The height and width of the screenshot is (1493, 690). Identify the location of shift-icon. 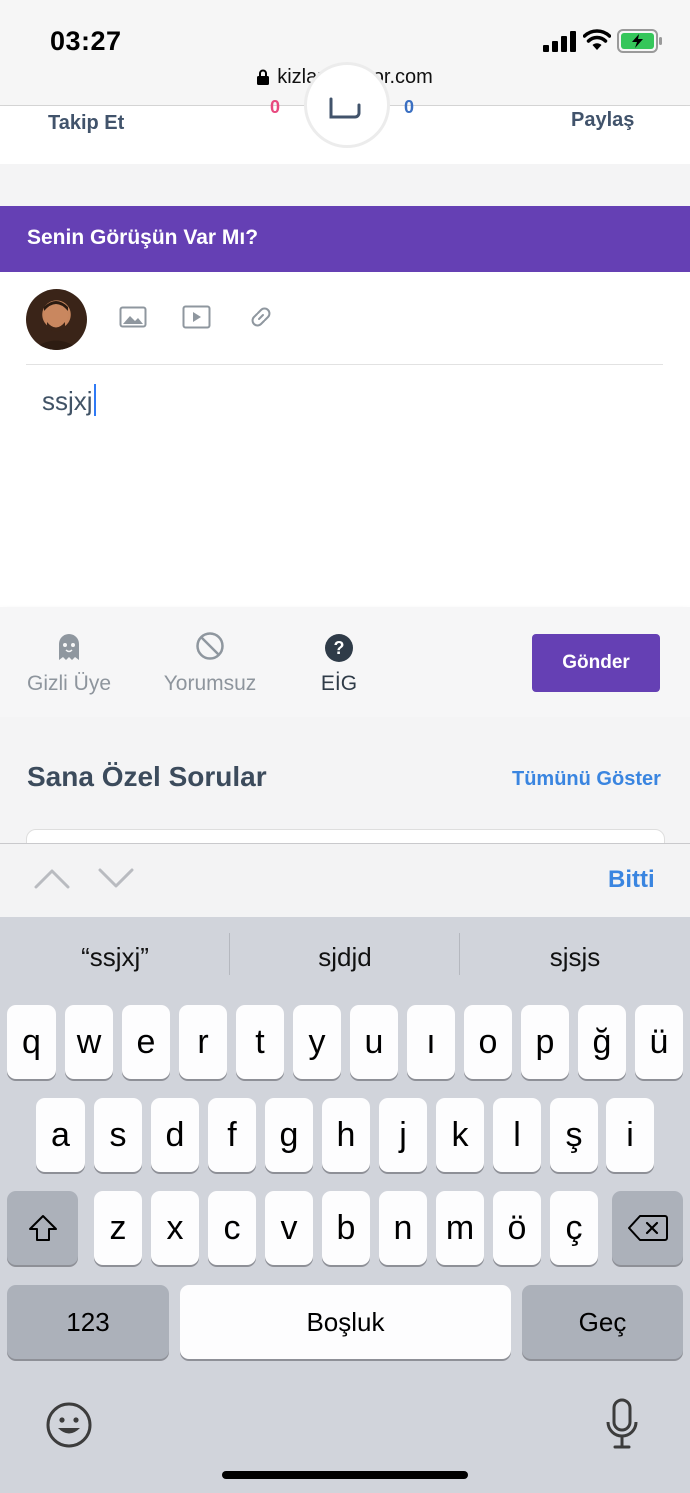
(42, 1228).